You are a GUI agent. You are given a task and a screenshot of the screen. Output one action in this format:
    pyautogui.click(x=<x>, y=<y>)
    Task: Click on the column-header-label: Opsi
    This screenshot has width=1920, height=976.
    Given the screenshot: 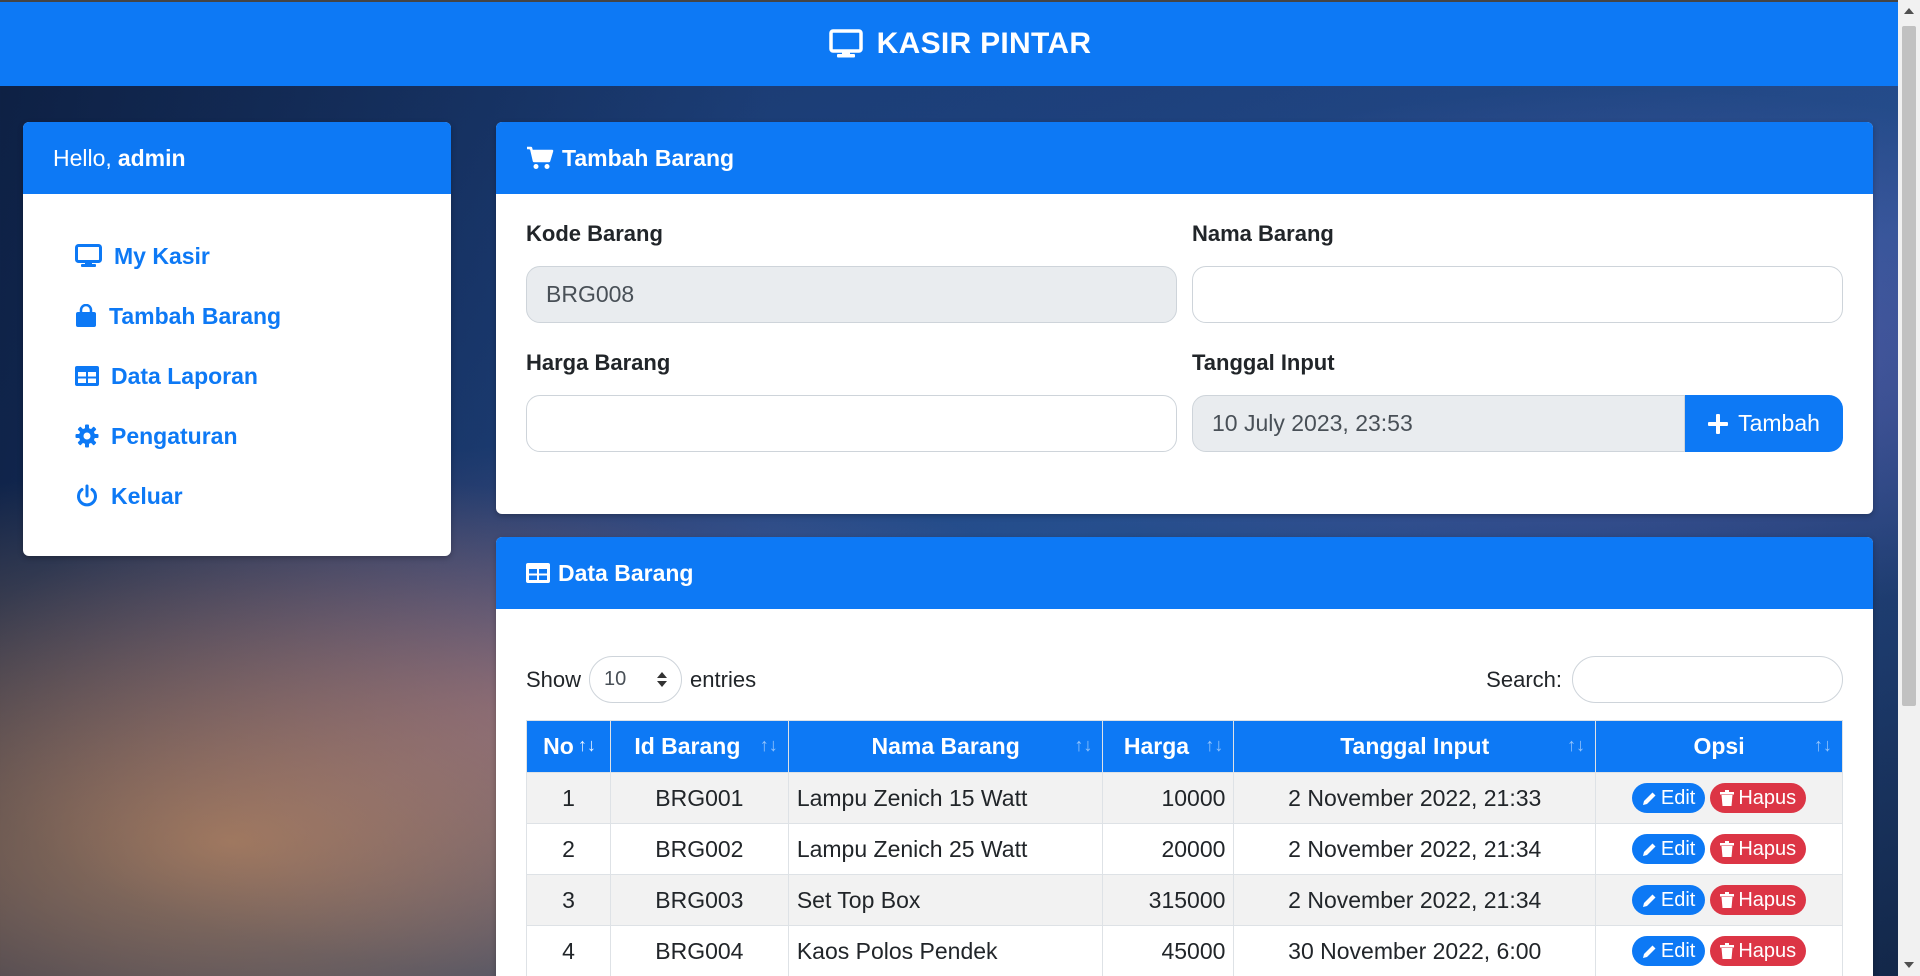 What is the action you would take?
    pyautogui.click(x=1719, y=746)
    